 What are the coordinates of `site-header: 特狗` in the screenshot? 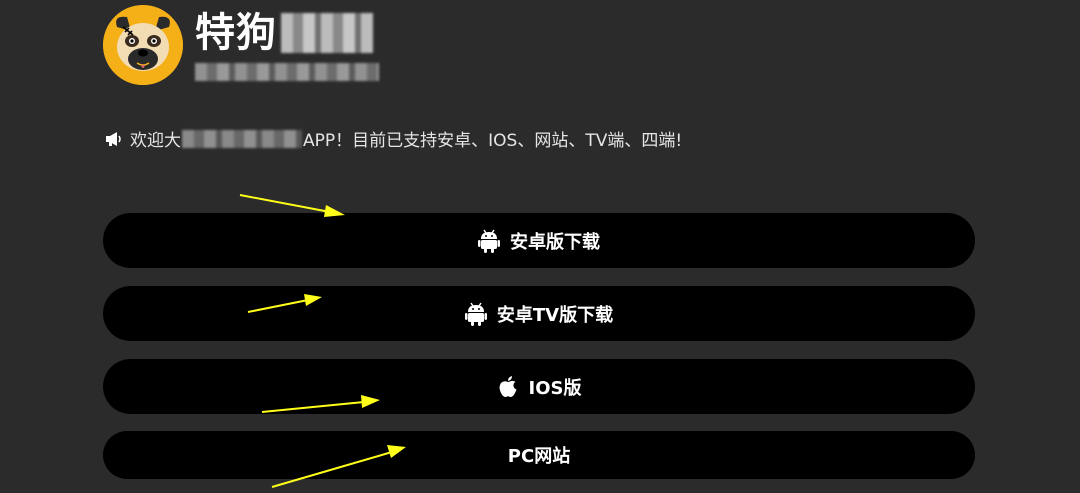 It's located at (241, 45).